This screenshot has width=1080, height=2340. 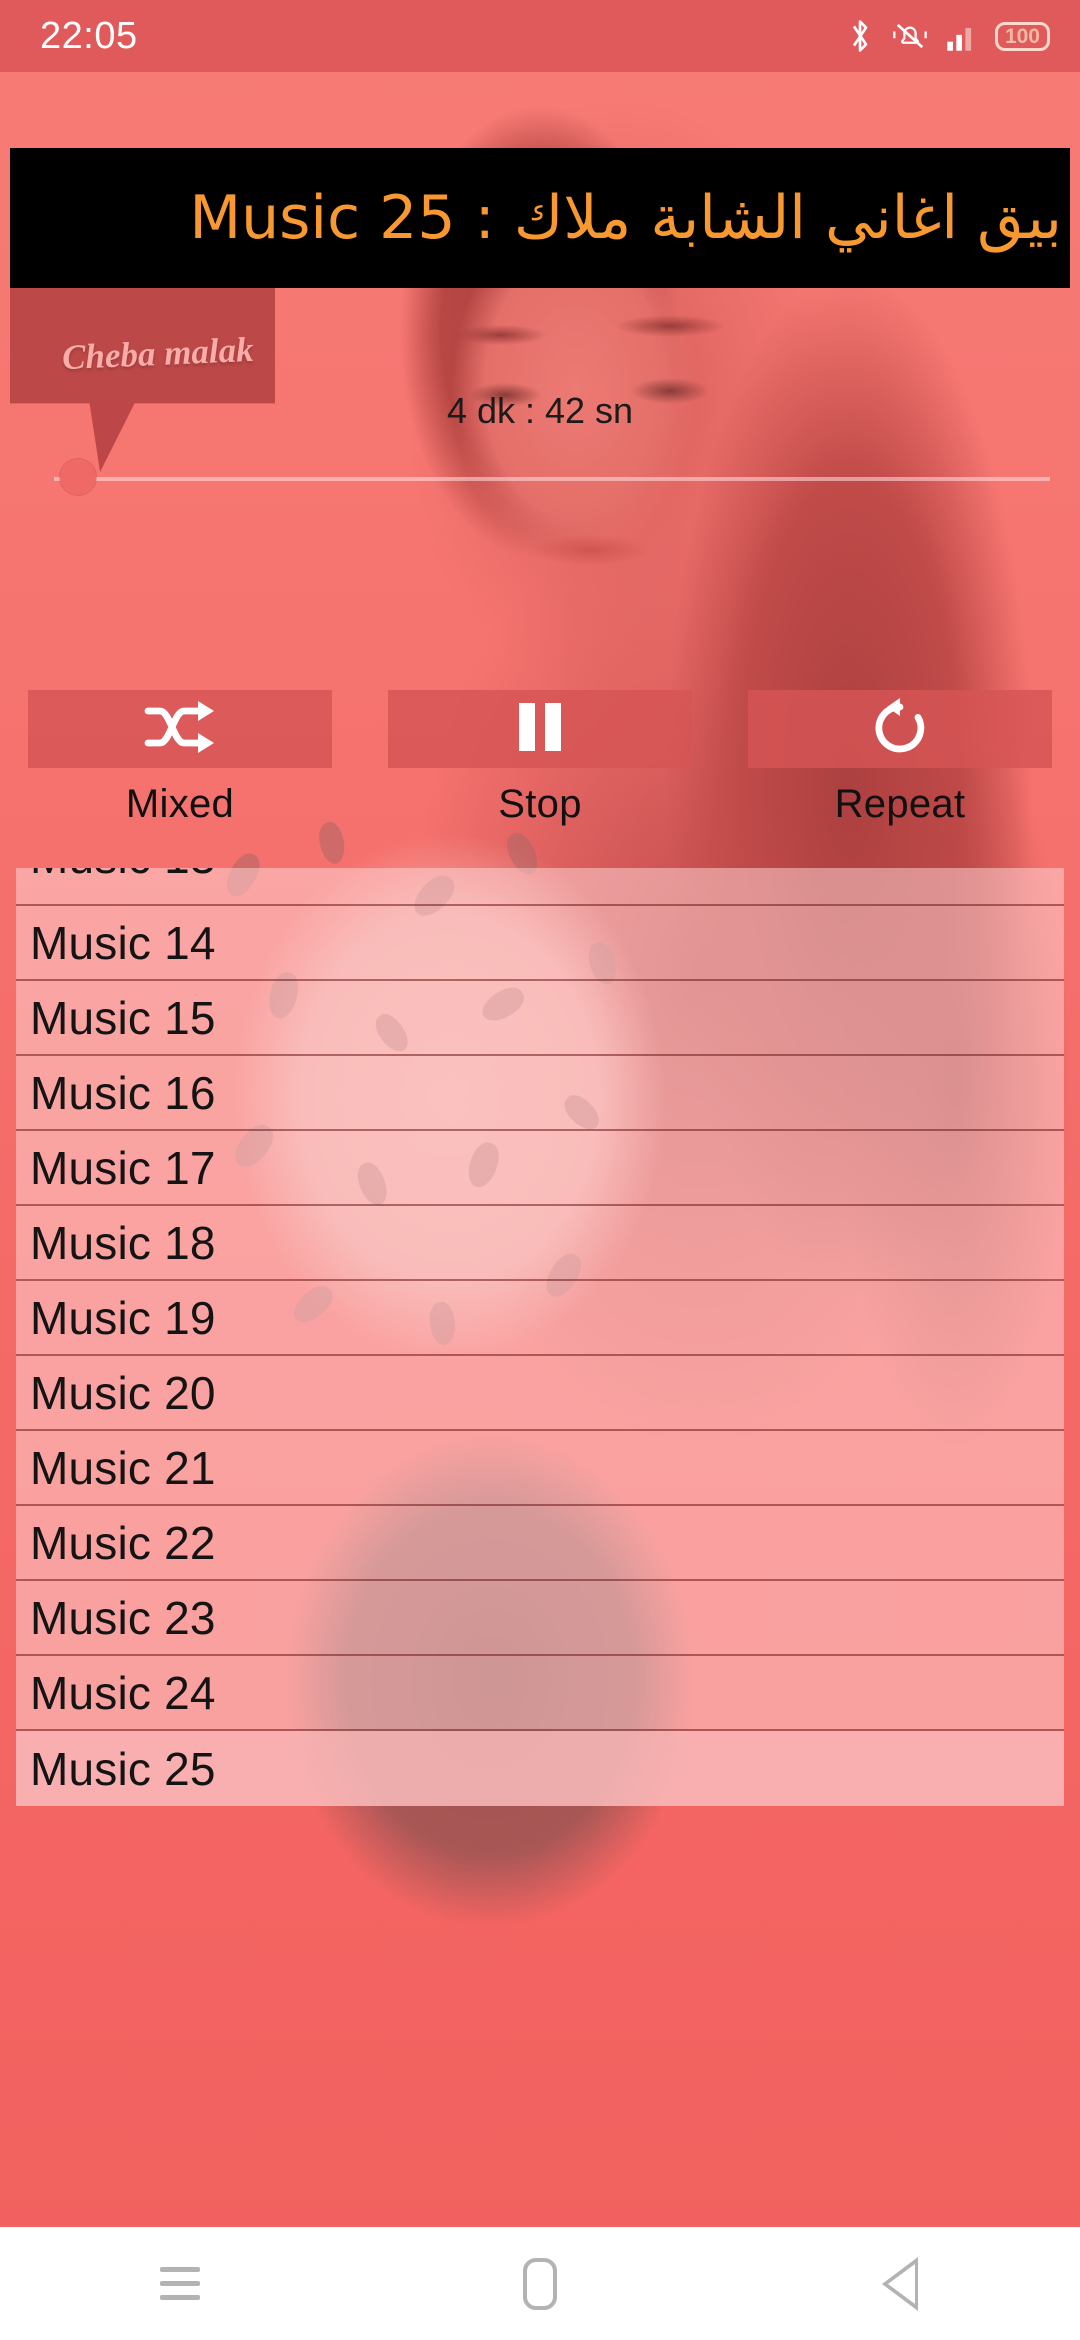 I want to click on track-list-item: Music 18, so click(x=540, y=1243).